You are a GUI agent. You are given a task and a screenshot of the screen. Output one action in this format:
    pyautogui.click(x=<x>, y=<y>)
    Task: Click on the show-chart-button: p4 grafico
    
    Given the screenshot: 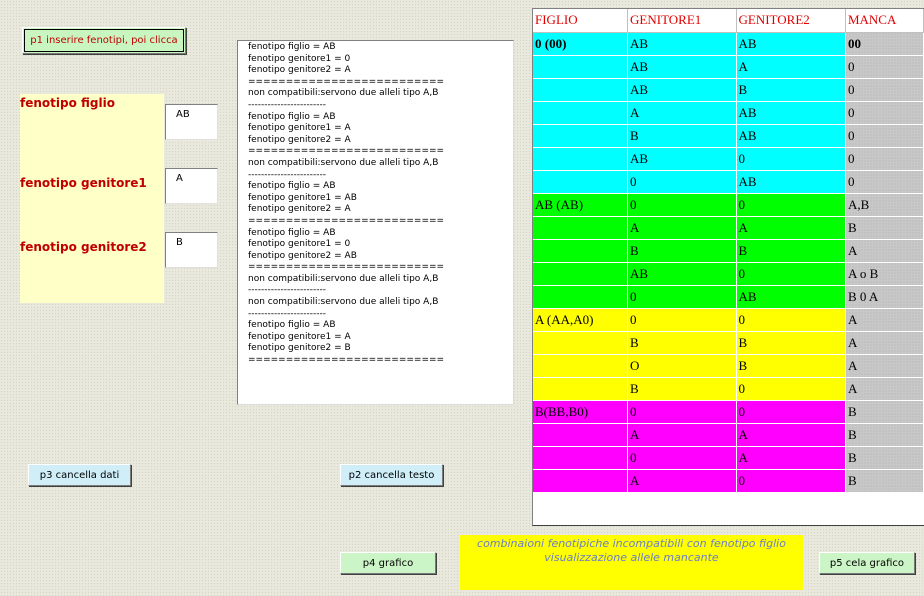 What is the action you would take?
    pyautogui.click(x=388, y=563)
    